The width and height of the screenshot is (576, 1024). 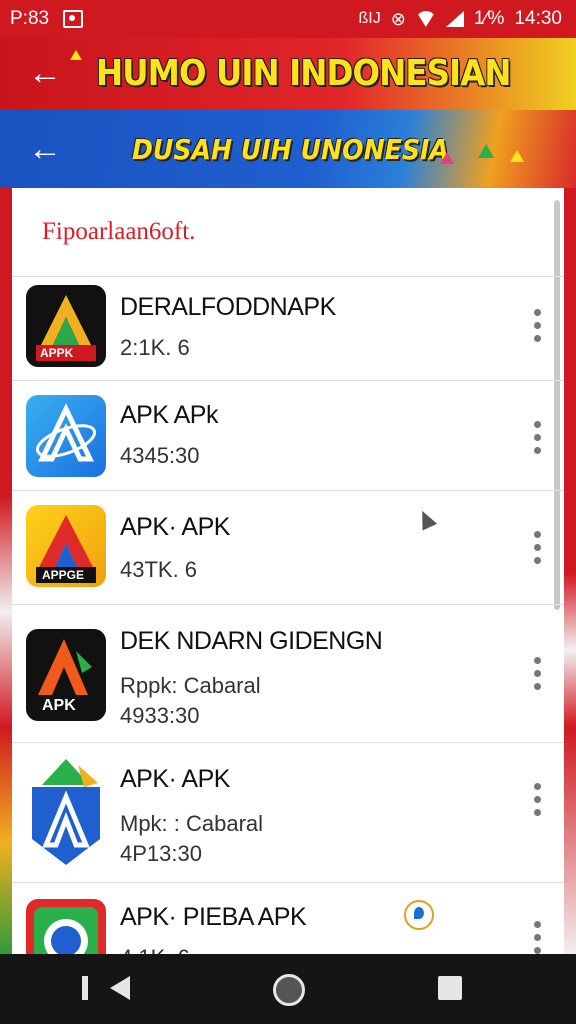 What do you see at coordinates (213, 917) in the screenshot?
I see `app-name: APK· PIEBA APK` at bounding box center [213, 917].